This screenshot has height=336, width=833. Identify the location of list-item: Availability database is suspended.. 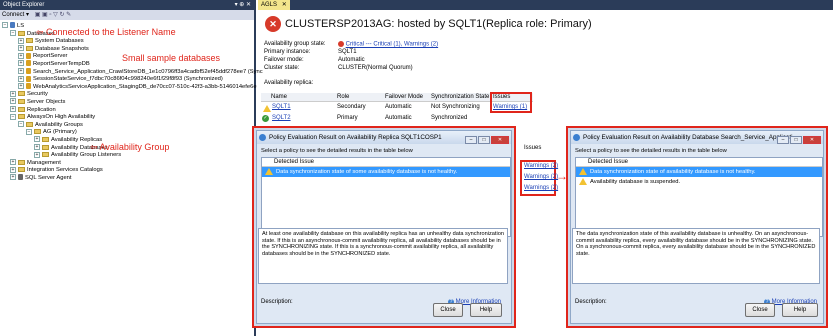
(699, 182).